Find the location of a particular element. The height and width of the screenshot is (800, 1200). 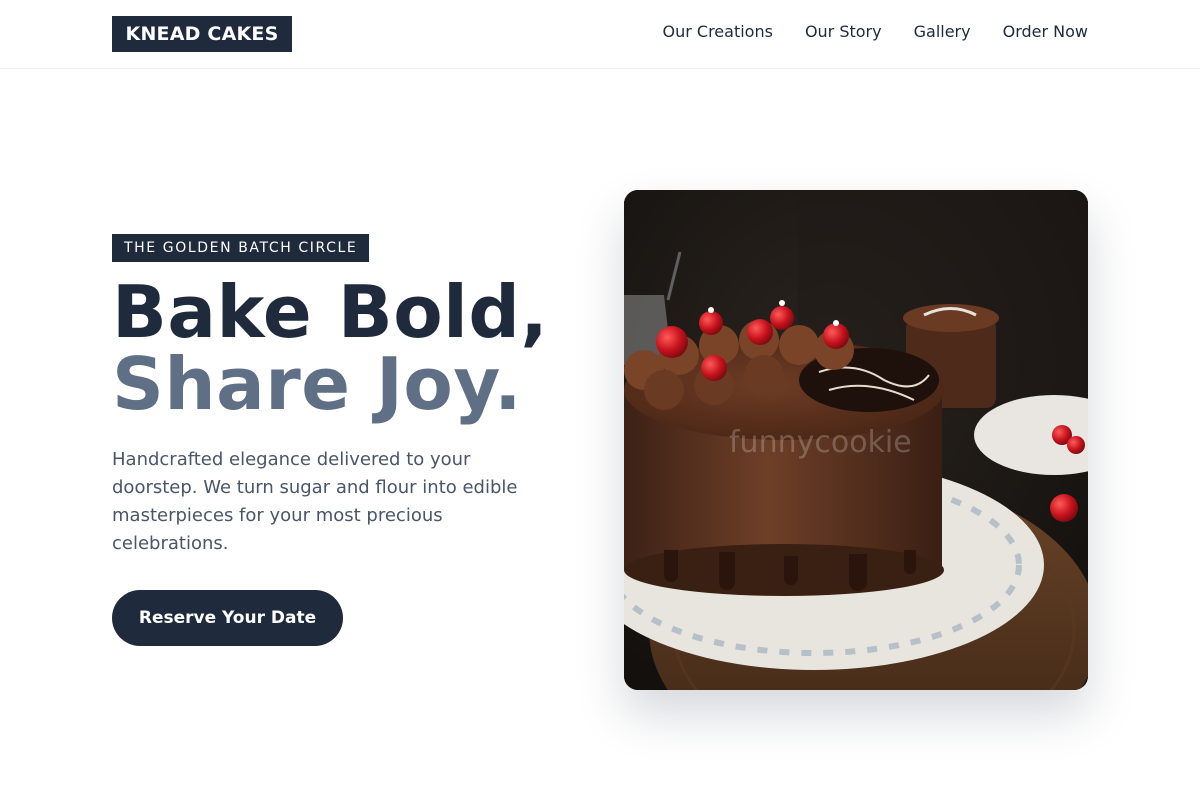

nav-link-our-story: Our Story is located at coordinates (843, 32).